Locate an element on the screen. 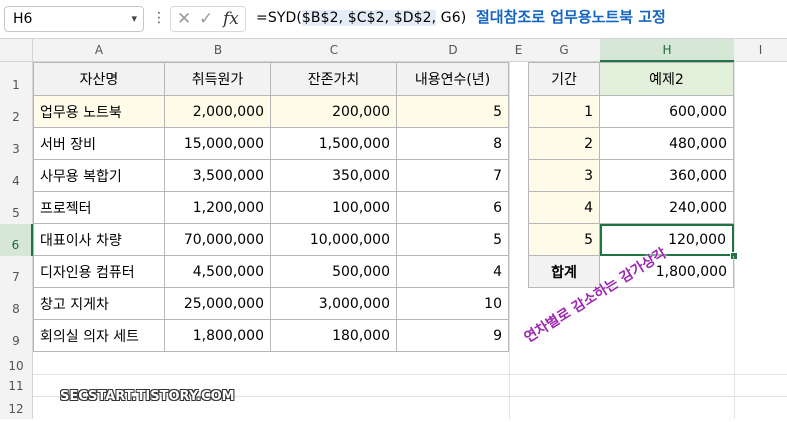  enter-icon: ✓ is located at coordinates (206, 19).